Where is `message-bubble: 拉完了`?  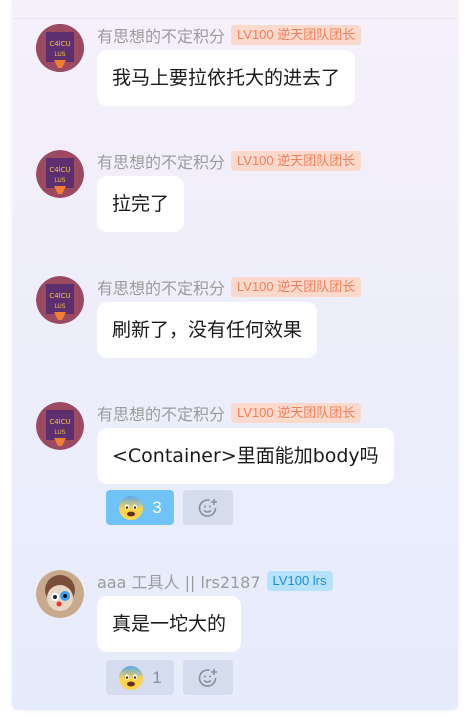 message-bubble: 拉完了 is located at coordinates (141, 204).